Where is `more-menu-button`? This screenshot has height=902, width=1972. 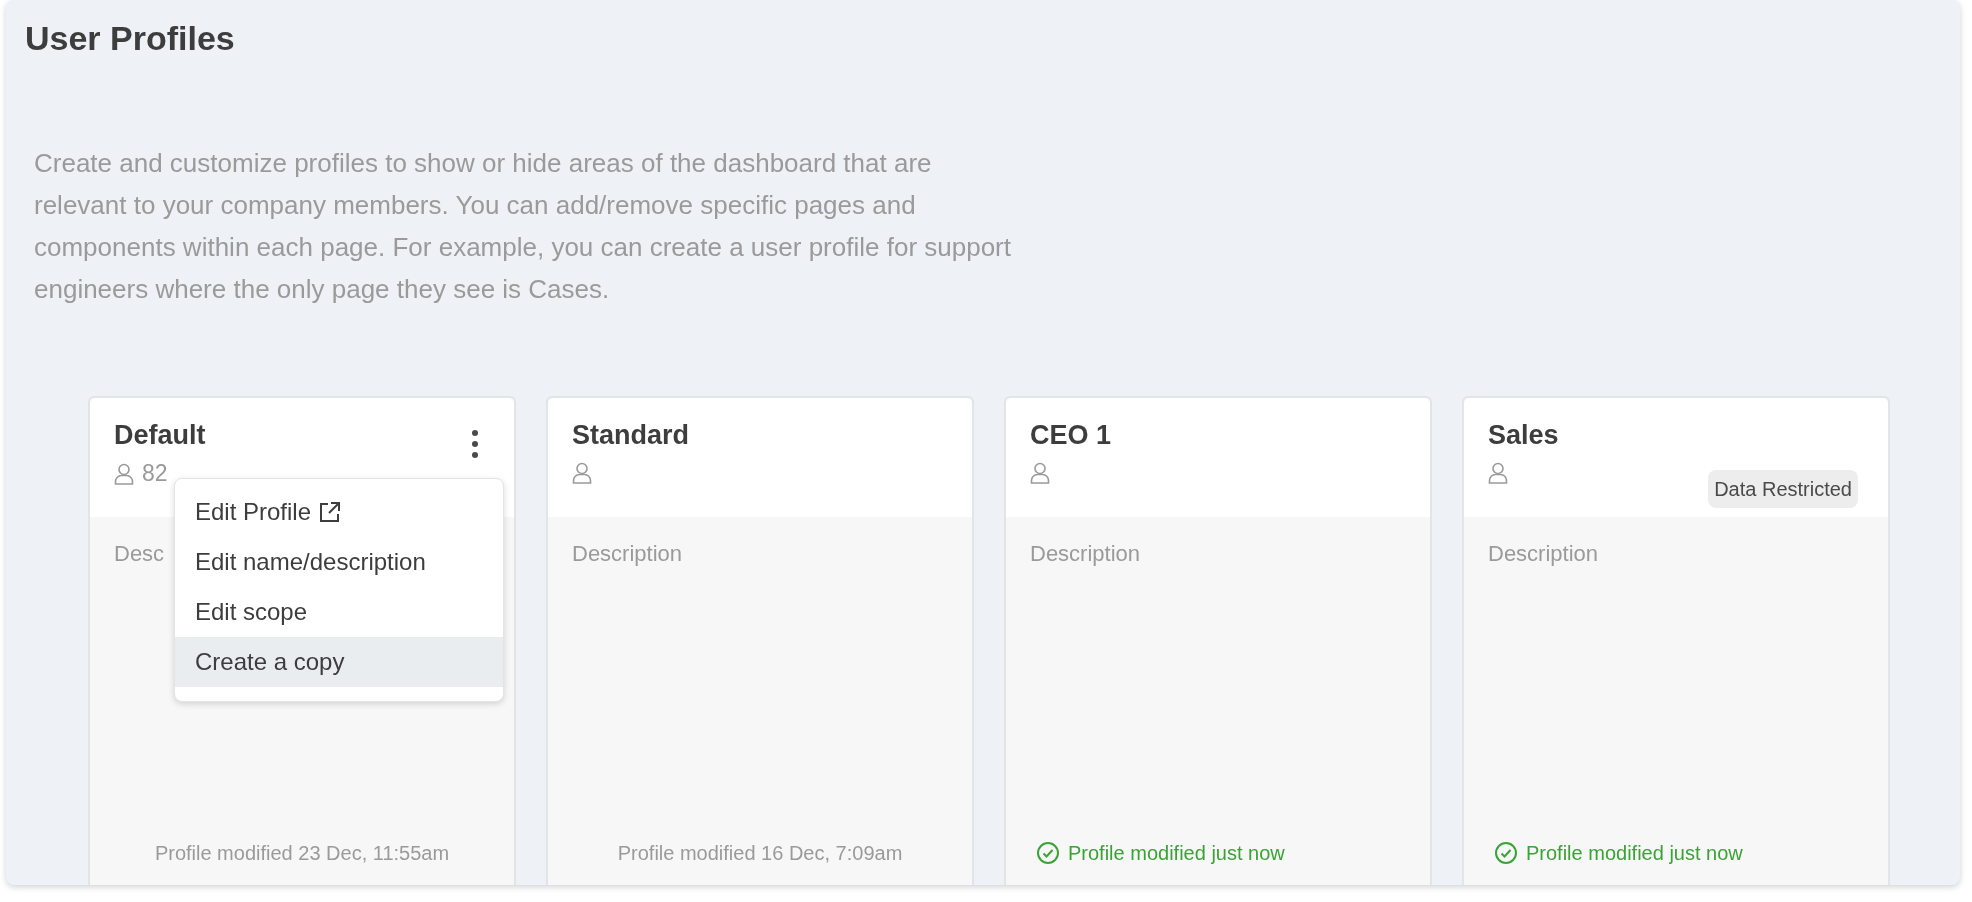
more-menu-button is located at coordinates (475, 444).